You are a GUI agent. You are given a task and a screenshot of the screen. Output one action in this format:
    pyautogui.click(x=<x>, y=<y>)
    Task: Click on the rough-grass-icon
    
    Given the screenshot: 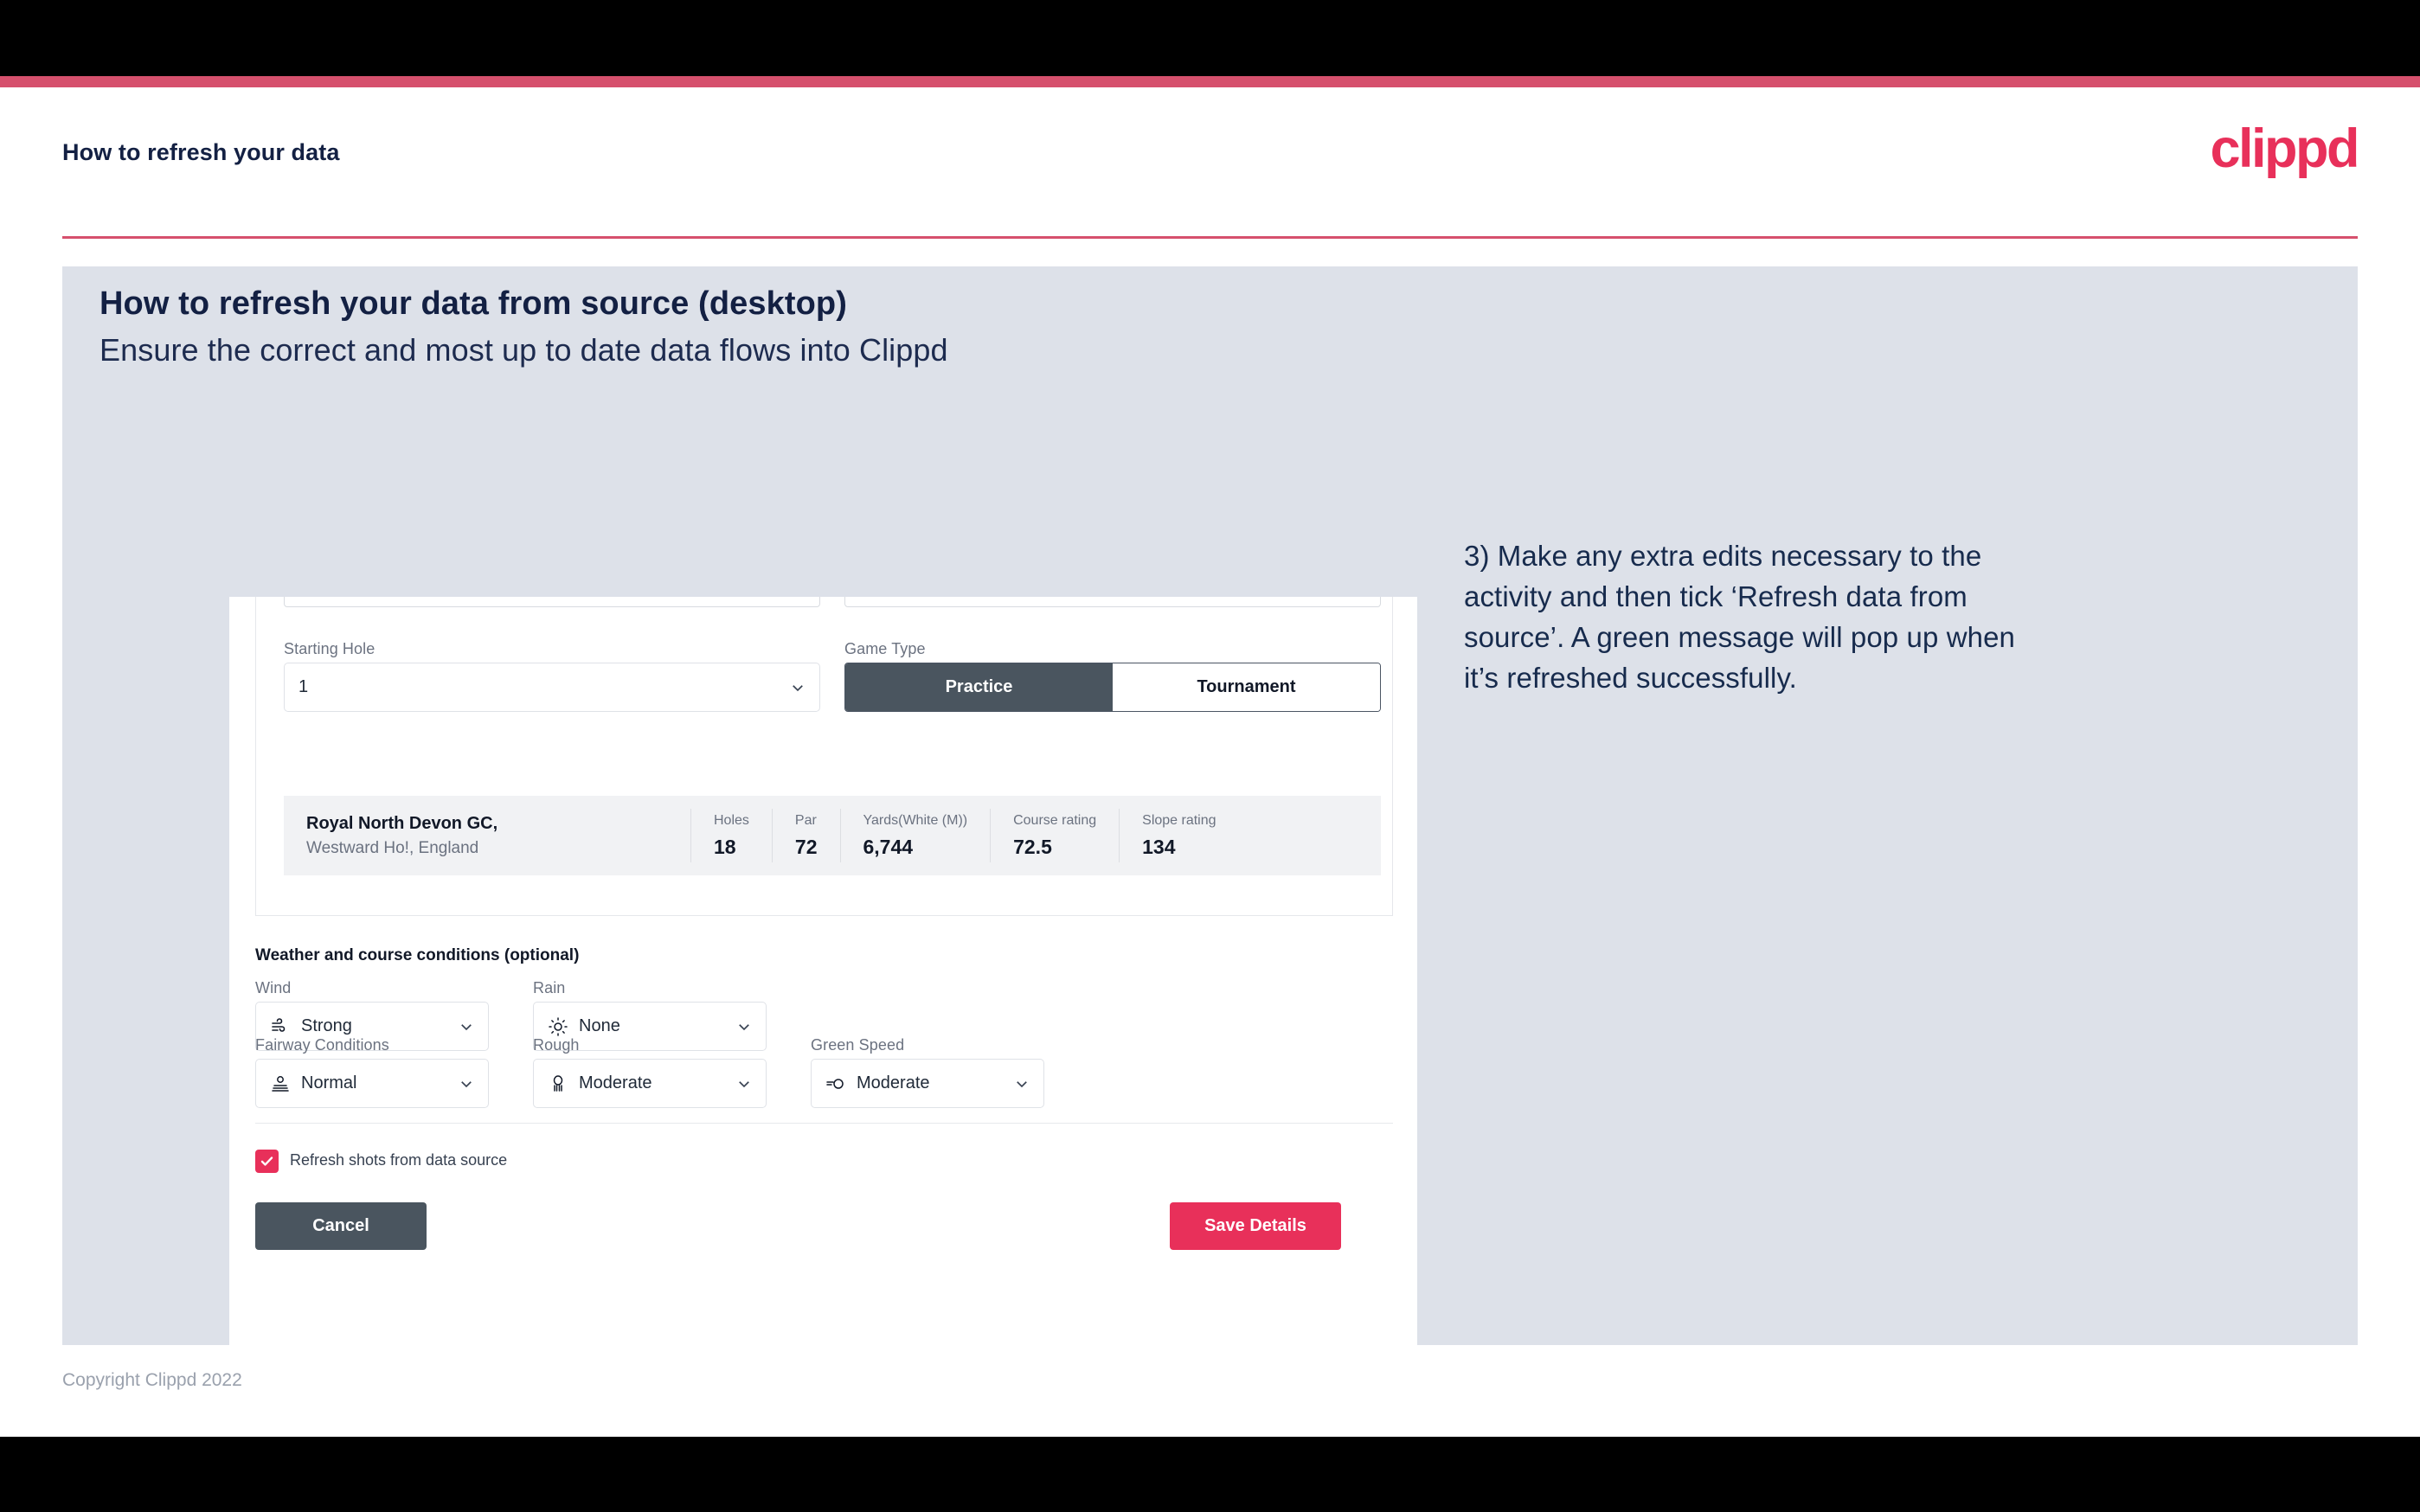 What is the action you would take?
    pyautogui.click(x=558, y=1083)
    